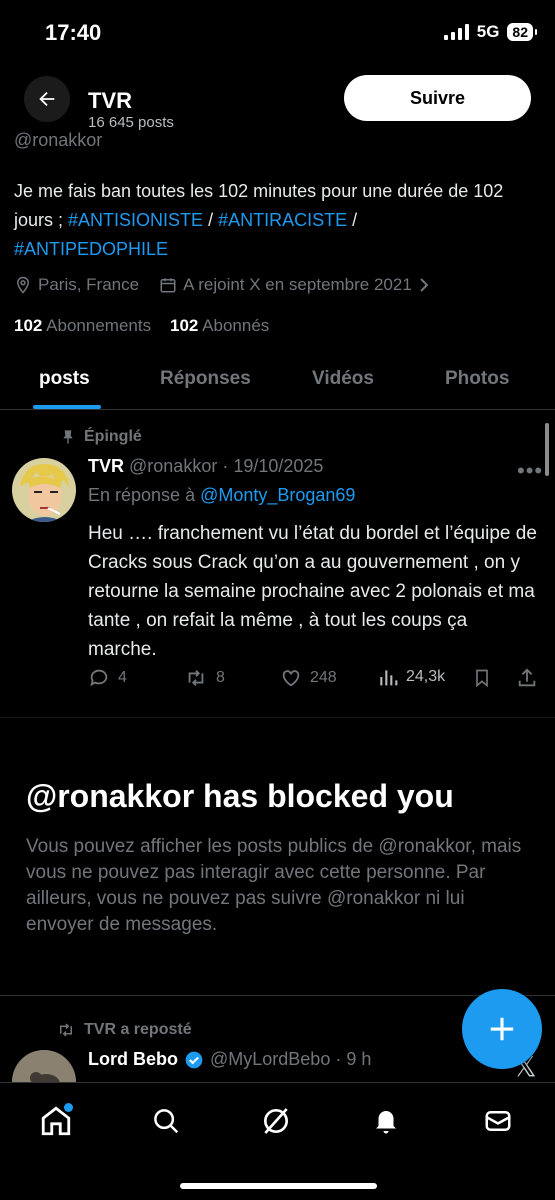  I want to click on location: Paris, France, so click(76, 285).